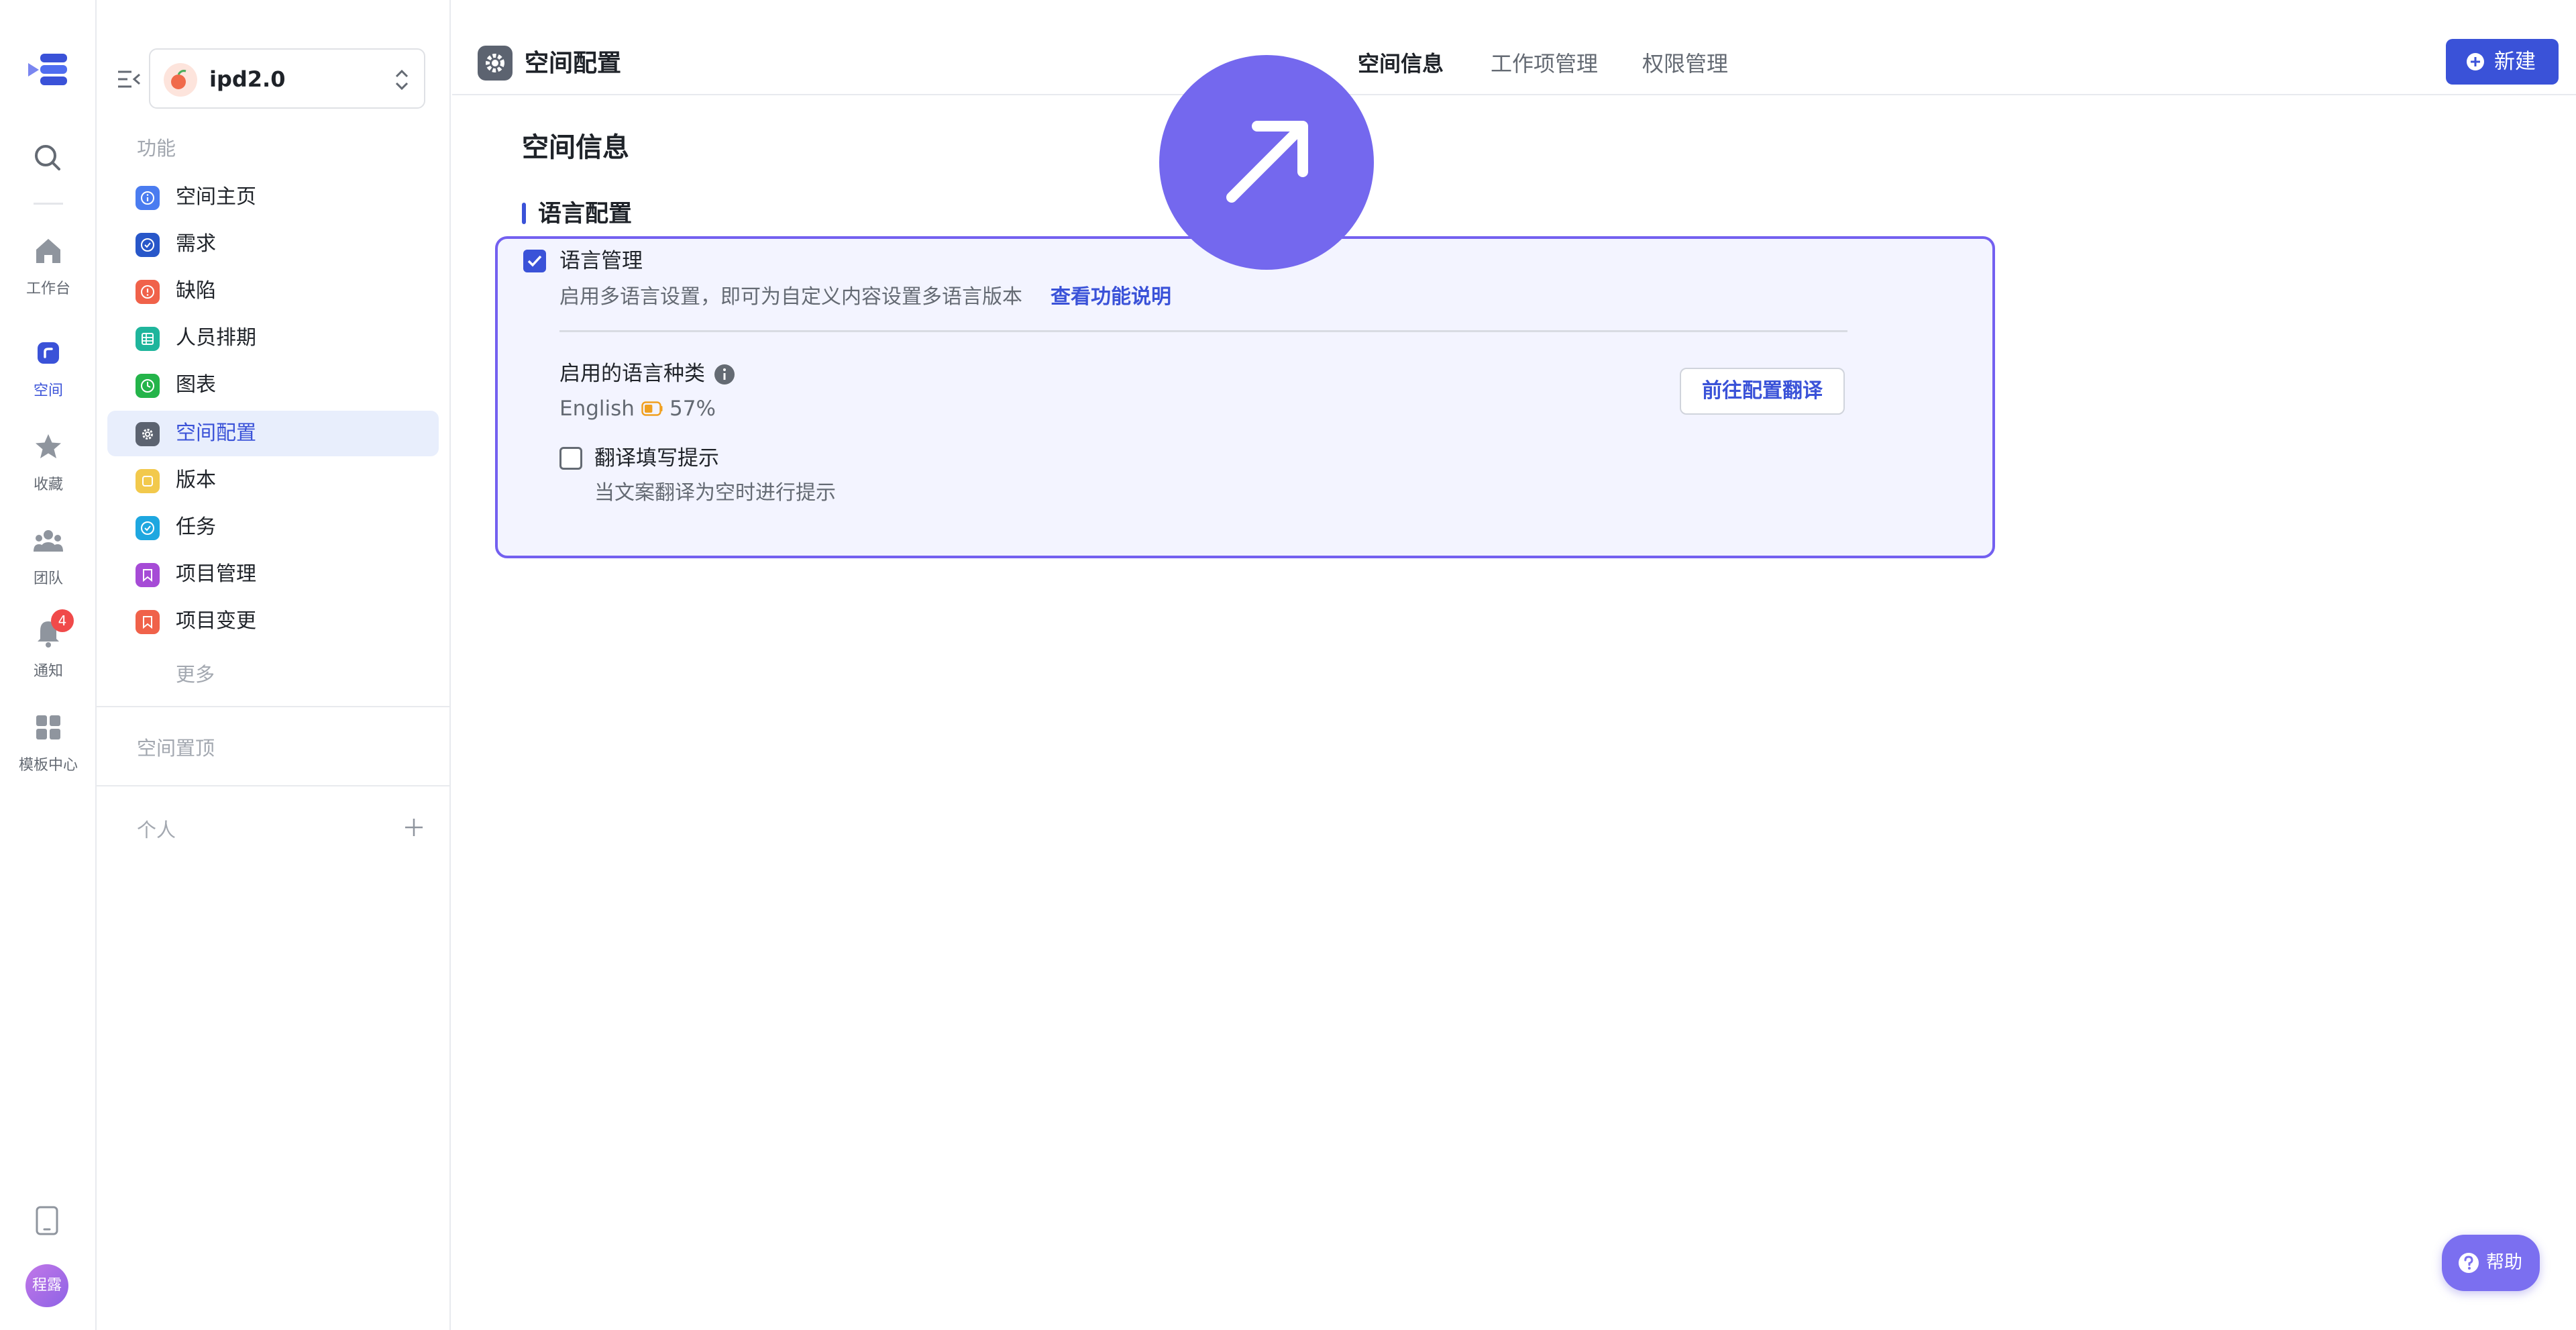 This screenshot has width=2576, height=1330. I want to click on enabled-languages-label: 启用的语言种类, so click(632, 374).